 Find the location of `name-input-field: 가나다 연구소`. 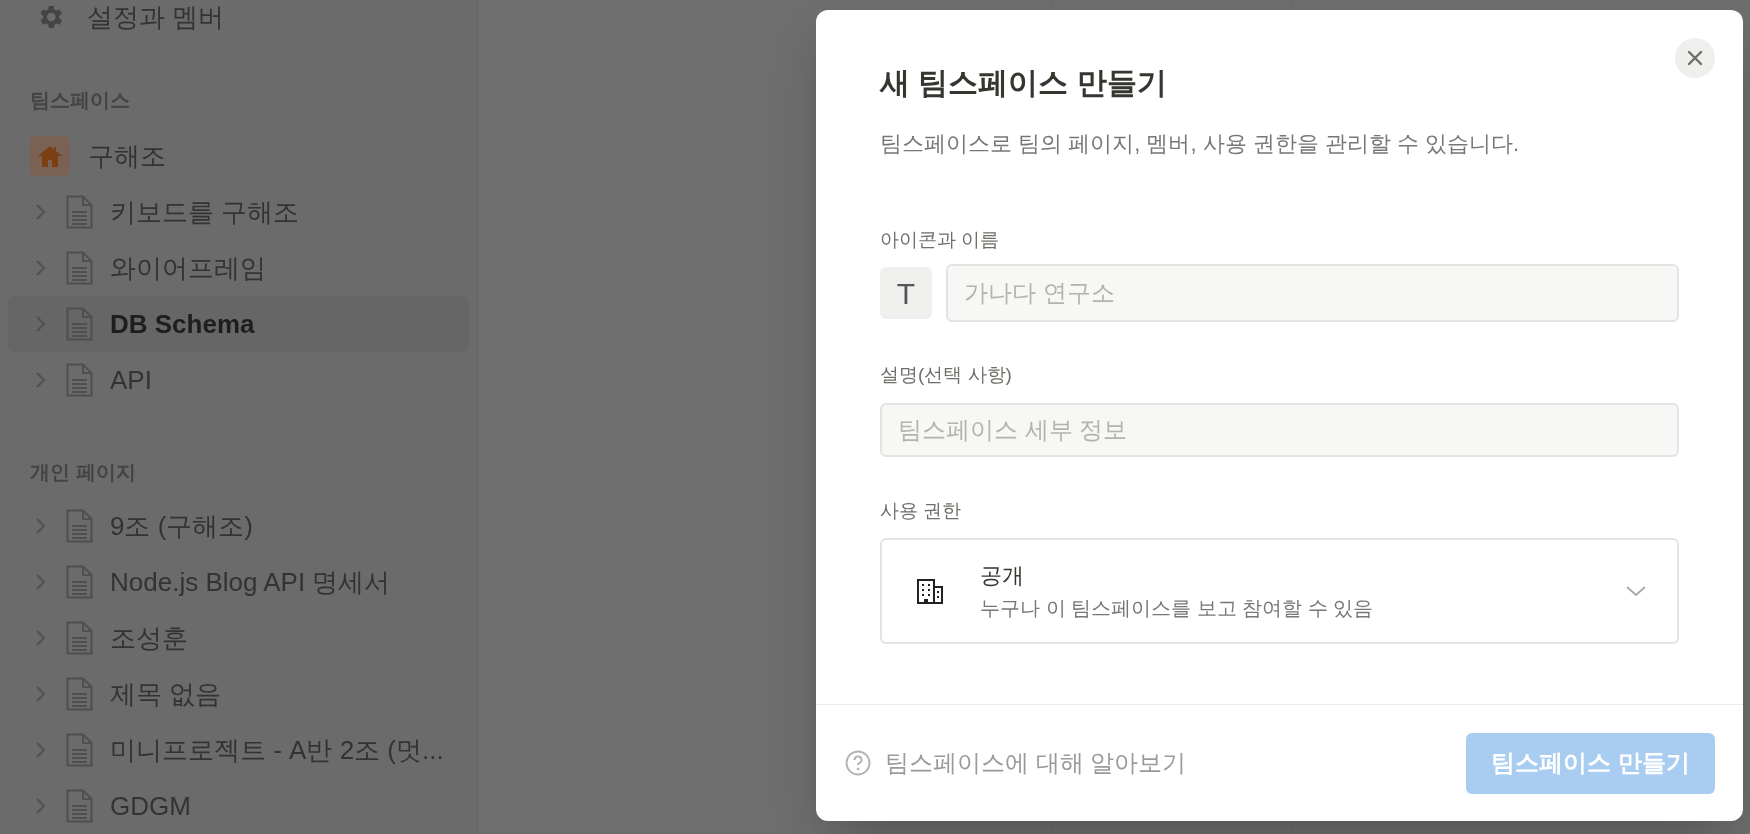

name-input-field: 가나다 연구소 is located at coordinates (1312, 293).